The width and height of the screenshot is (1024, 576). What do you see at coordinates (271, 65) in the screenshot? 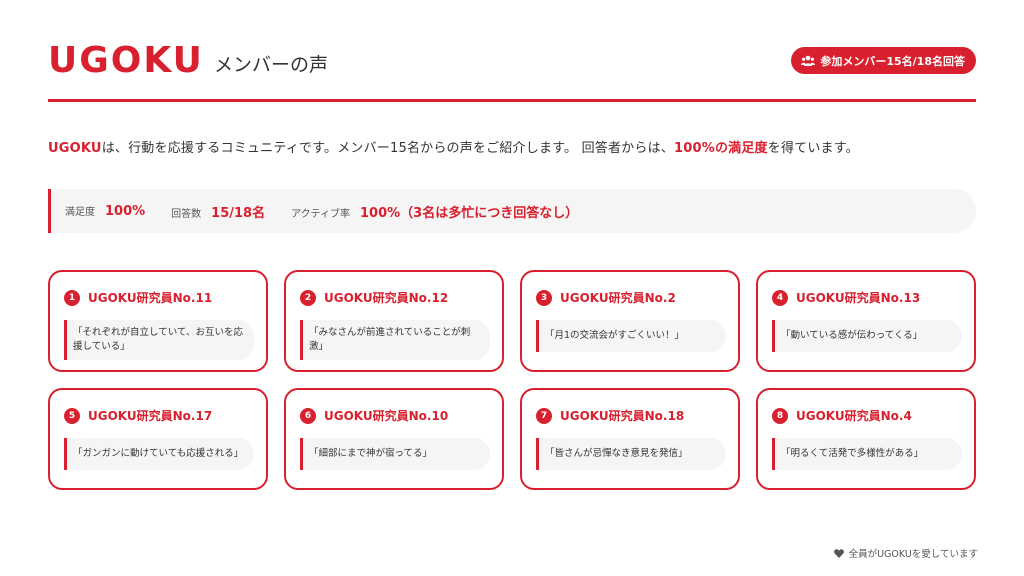
I see `page-title: メンバーの声` at bounding box center [271, 65].